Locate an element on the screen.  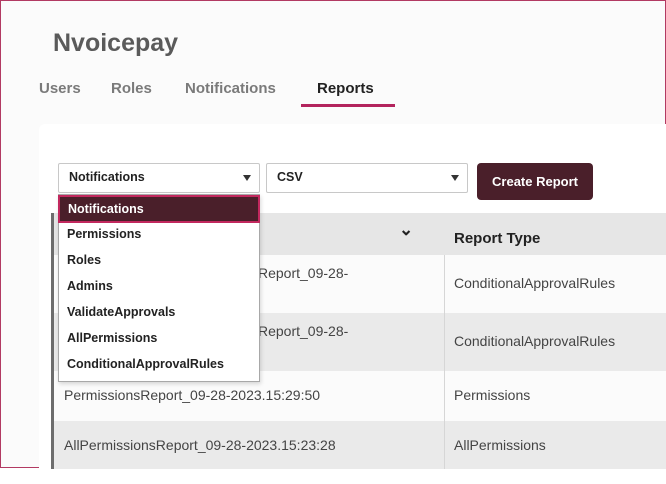
table-cell-report-name: PermissionsReport_09-28-2023.15:29:50 is located at coordinates (192, 395).